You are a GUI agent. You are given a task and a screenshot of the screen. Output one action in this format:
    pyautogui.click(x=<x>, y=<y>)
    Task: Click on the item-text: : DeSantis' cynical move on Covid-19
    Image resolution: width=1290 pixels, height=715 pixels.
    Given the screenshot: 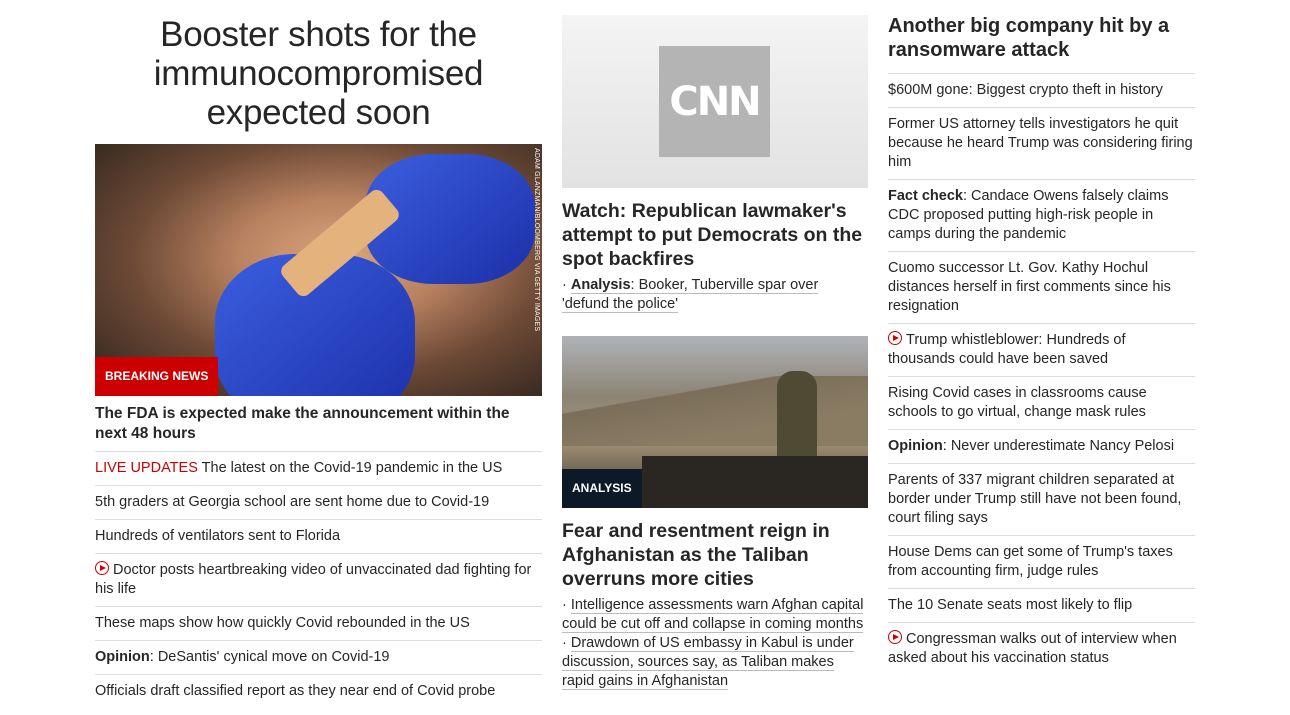 What is the action you would take?
    pyautogui.click(x=269, y=657)
    